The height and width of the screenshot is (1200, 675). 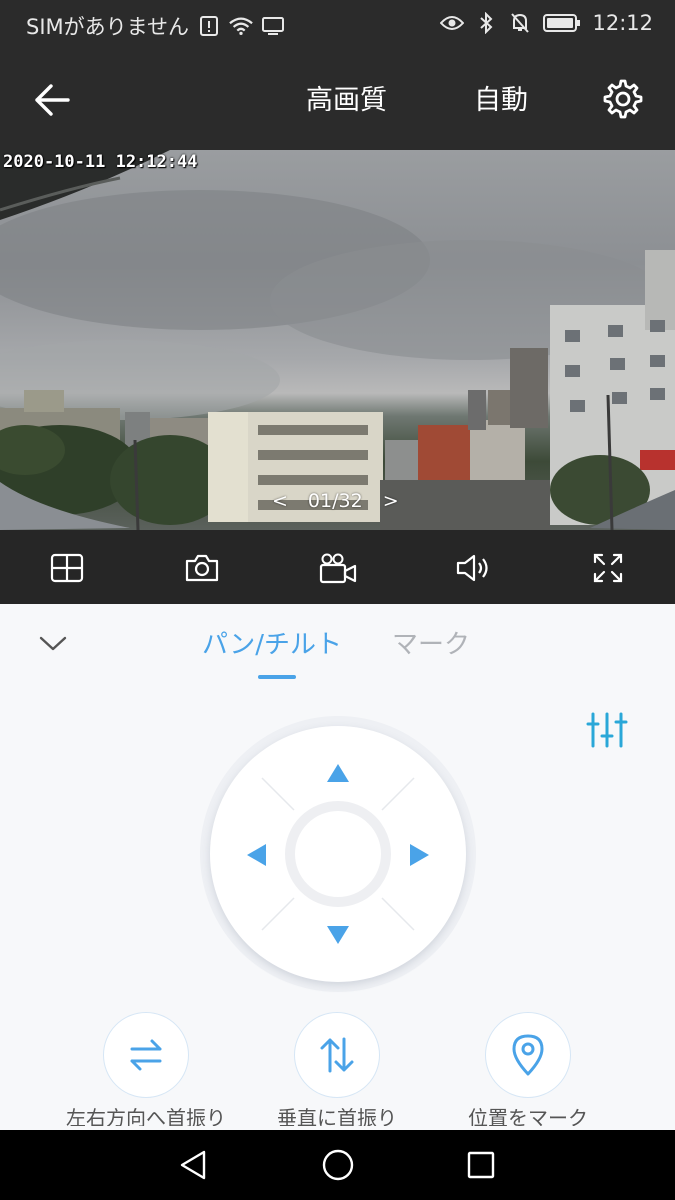 I want to click on pan-right-button, so click(x=419, y=855).